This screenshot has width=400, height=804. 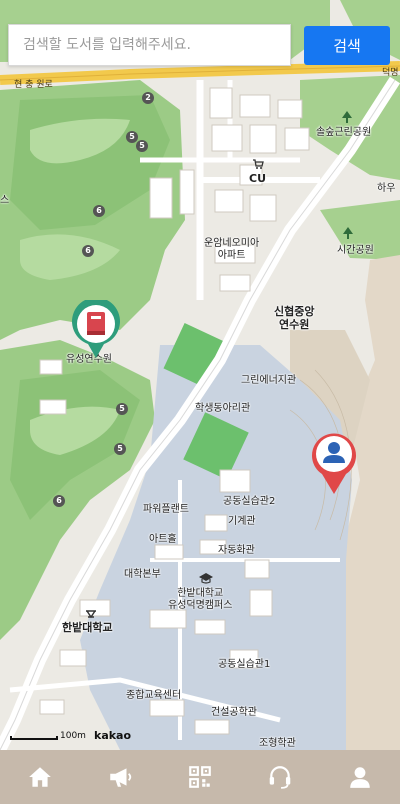 I want to click on headset-icon, so click(x=280, y=777).